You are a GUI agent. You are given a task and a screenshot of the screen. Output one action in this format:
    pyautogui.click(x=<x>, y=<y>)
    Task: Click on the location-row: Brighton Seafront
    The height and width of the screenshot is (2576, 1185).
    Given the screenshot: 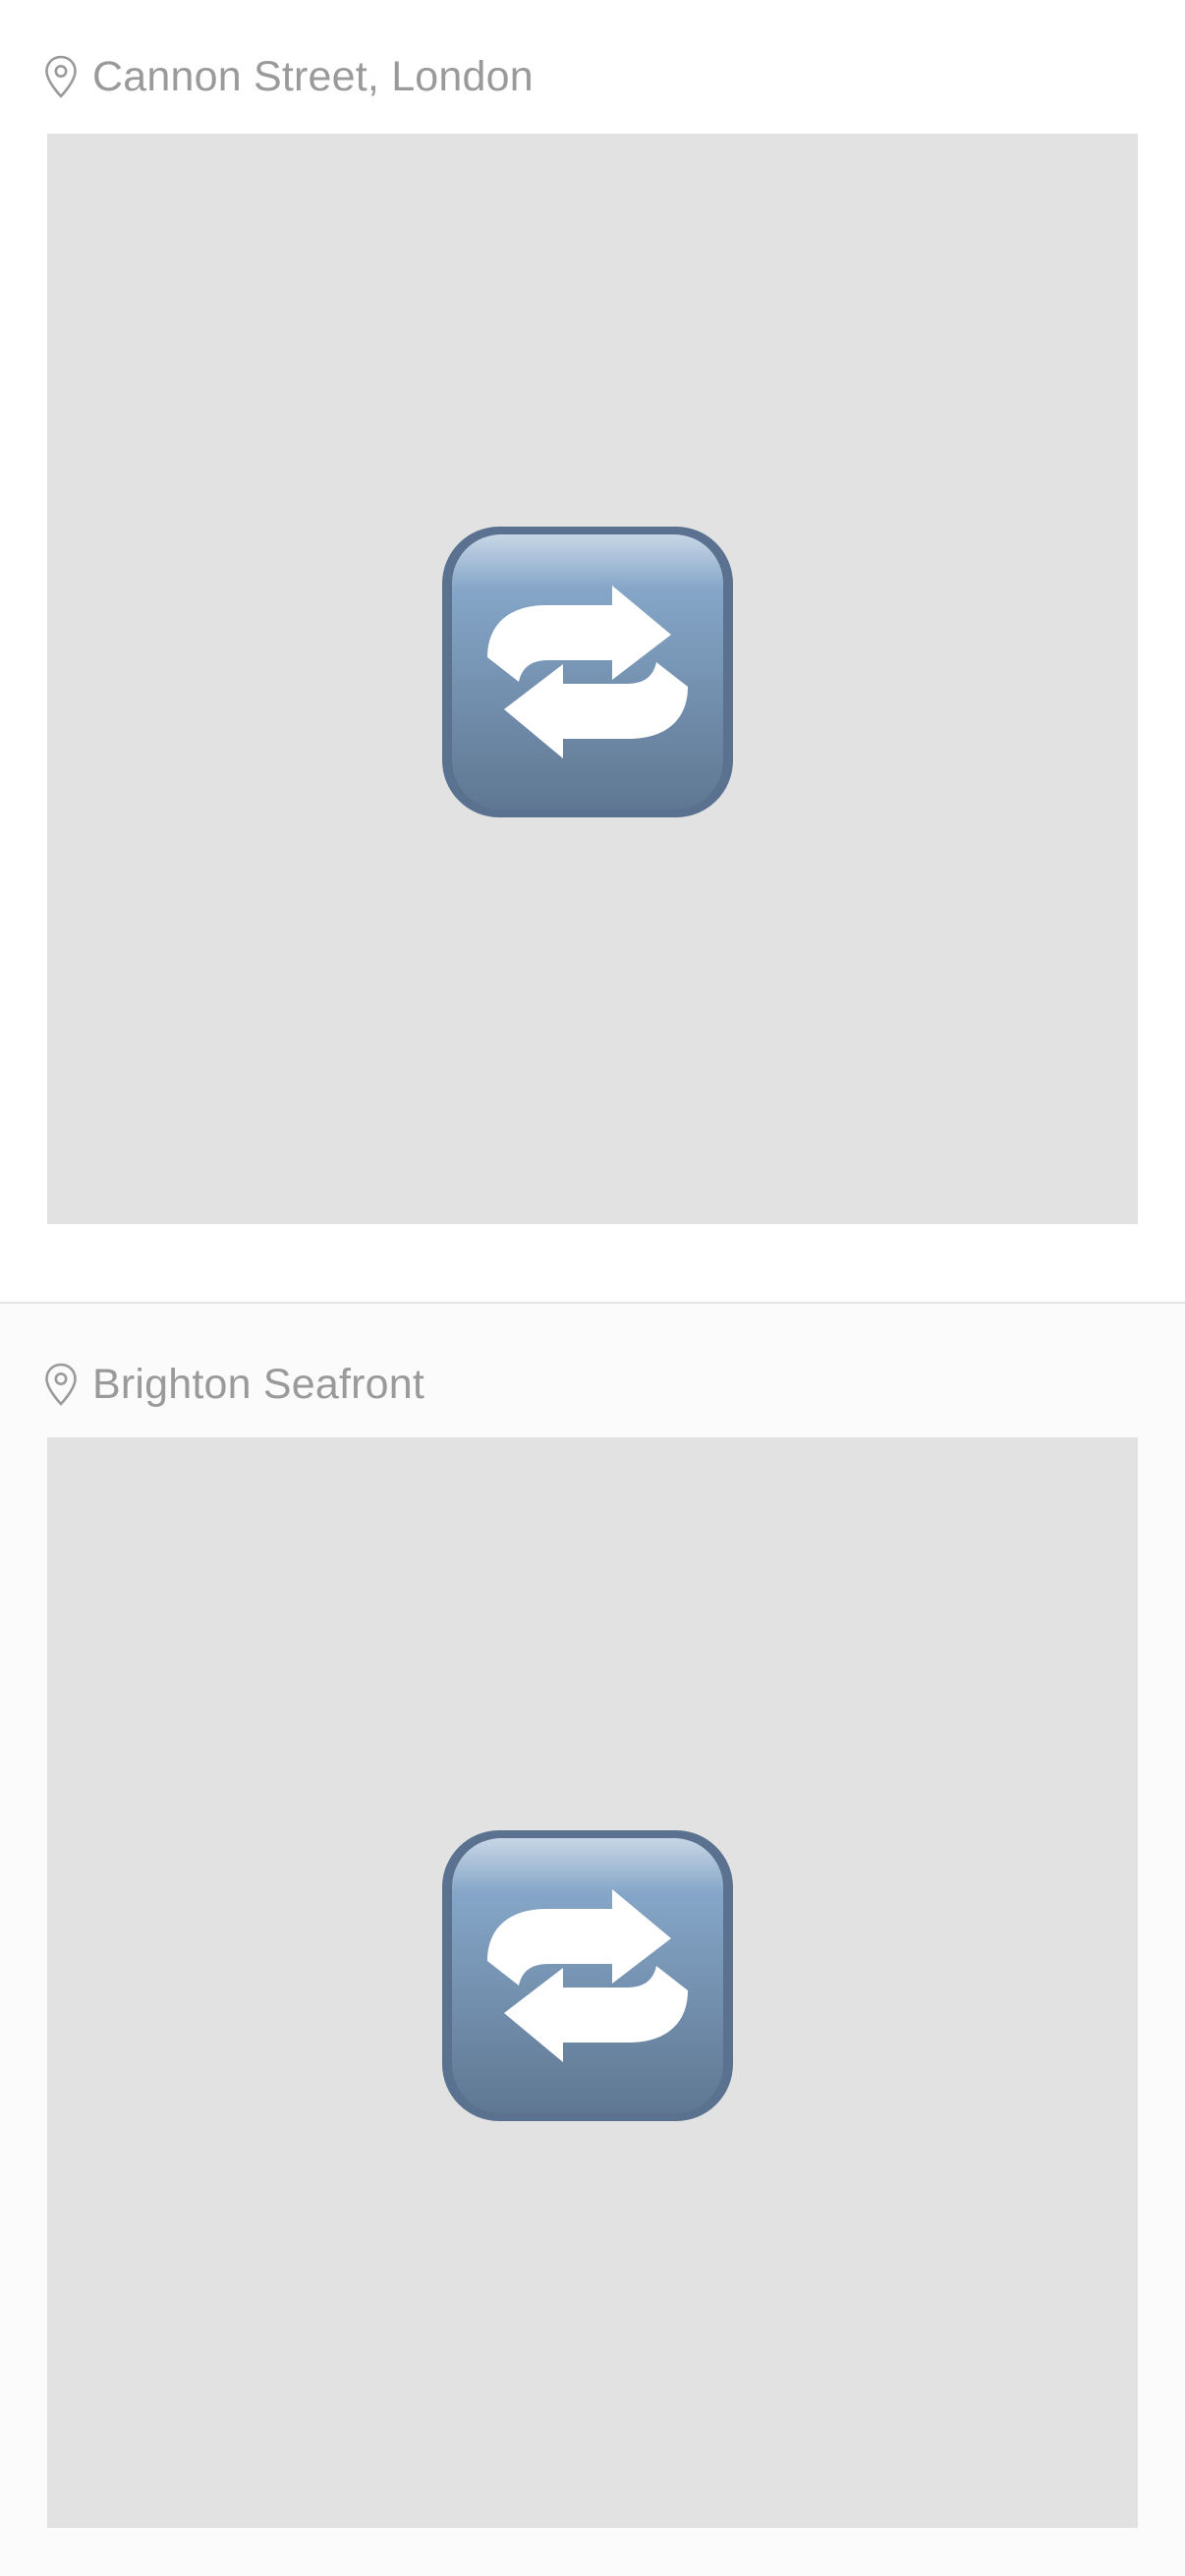 What is the action you would take?
    pyautogui.click(x=234, y=1384)
    